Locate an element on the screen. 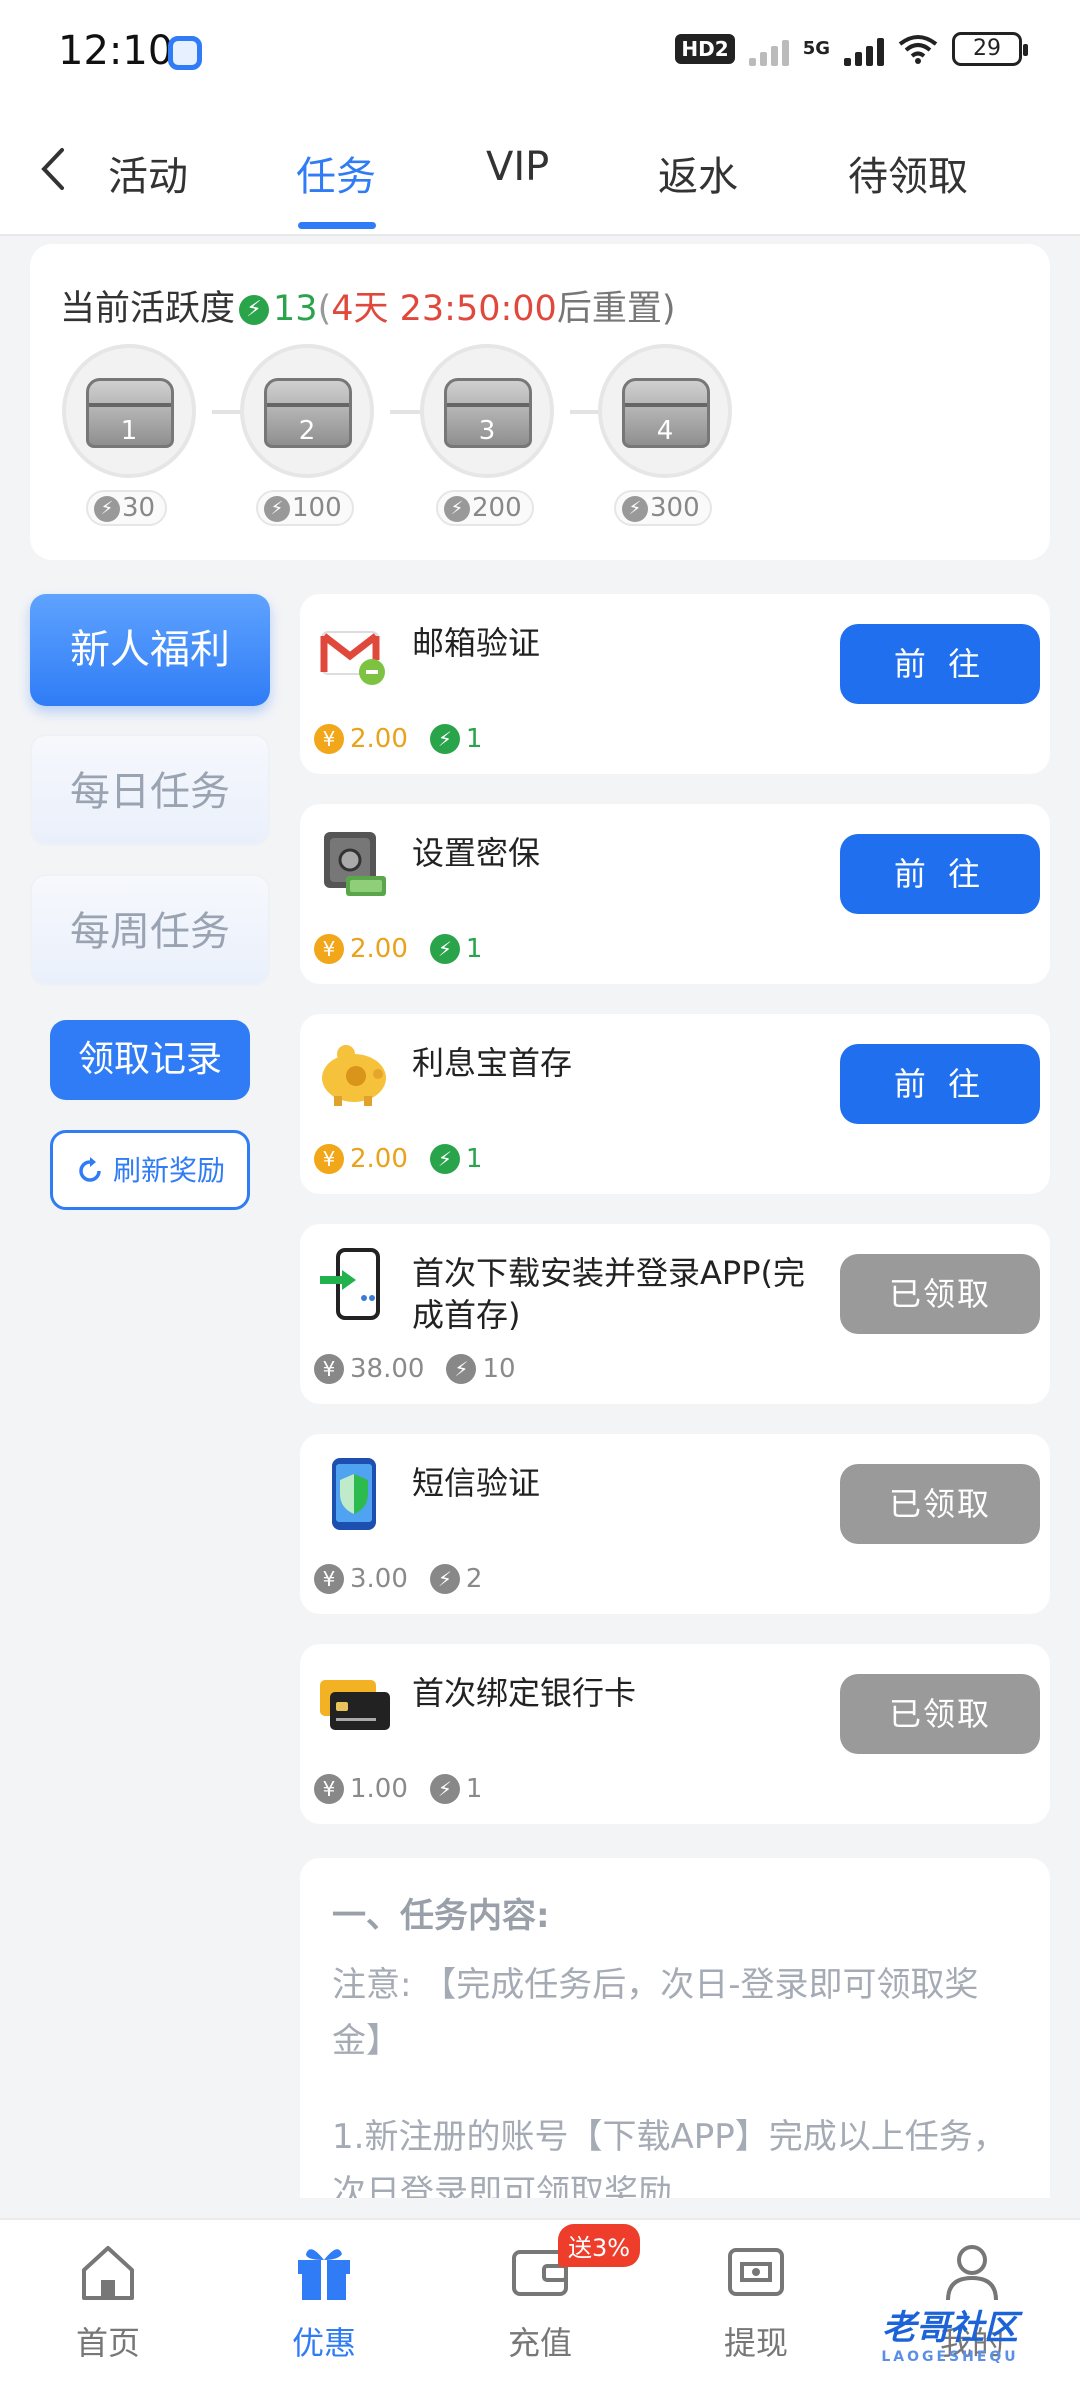 The image size is (1080, 2400). signal-icon is located at coordinates (768, 49).